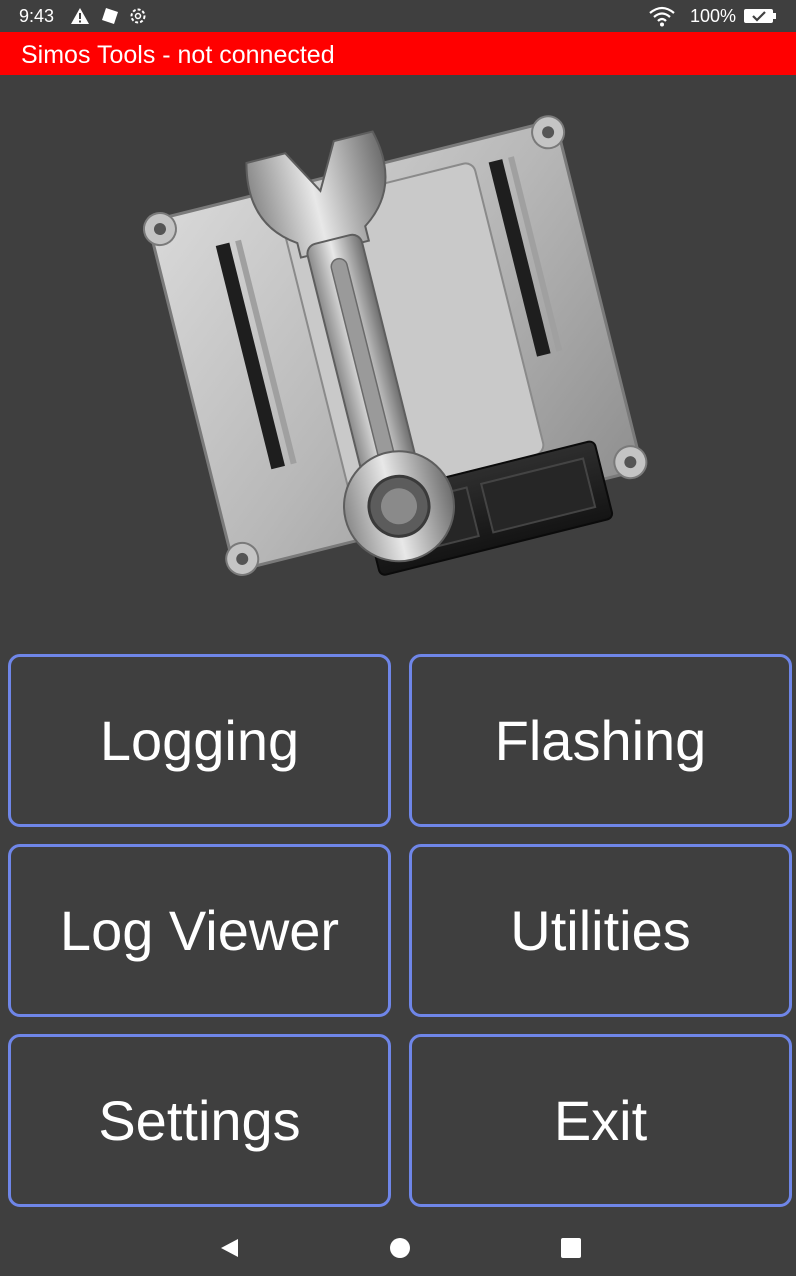 This screenshot has height=1276, width=796. I want to click on notification-icon, so click(110, 18).